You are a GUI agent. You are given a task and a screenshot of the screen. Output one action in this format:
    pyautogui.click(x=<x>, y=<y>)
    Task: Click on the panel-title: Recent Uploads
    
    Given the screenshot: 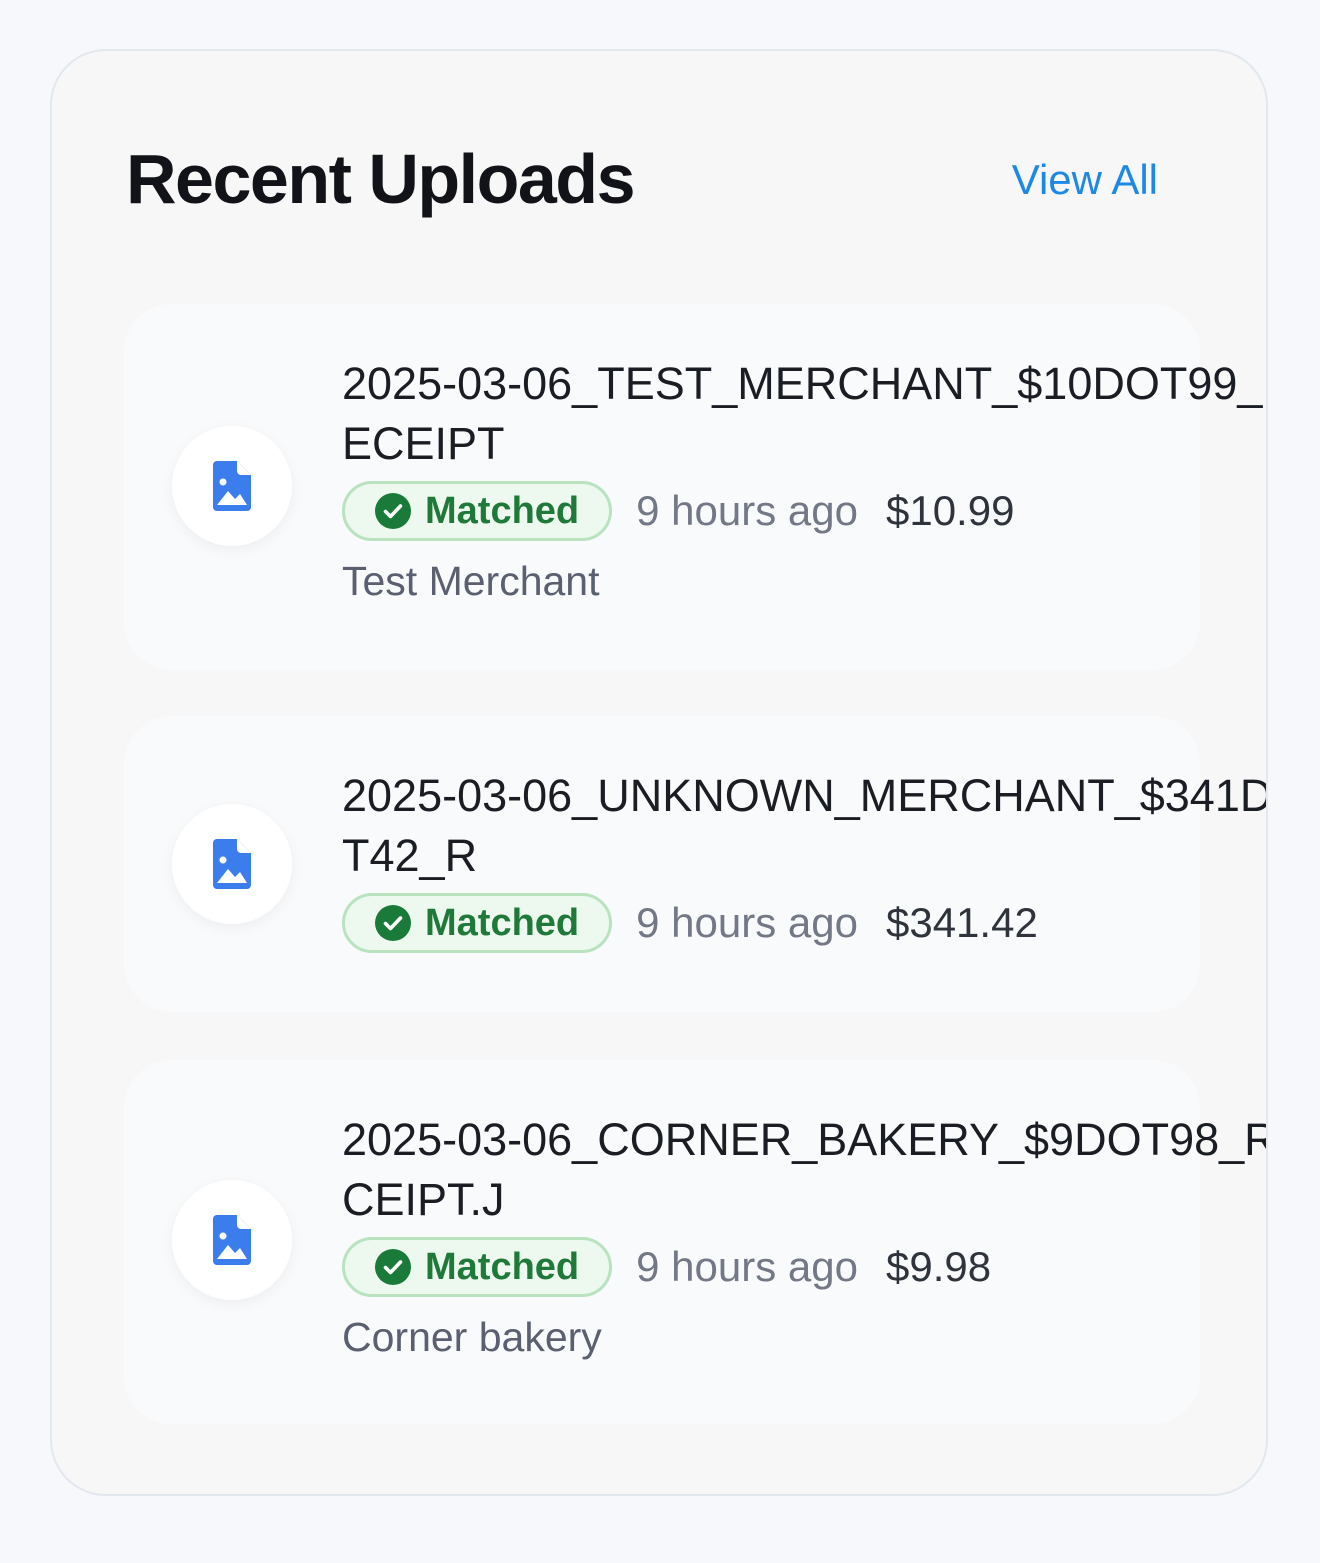 What is the action you would take?
    pyautogui.click(x=381, y=179)
    